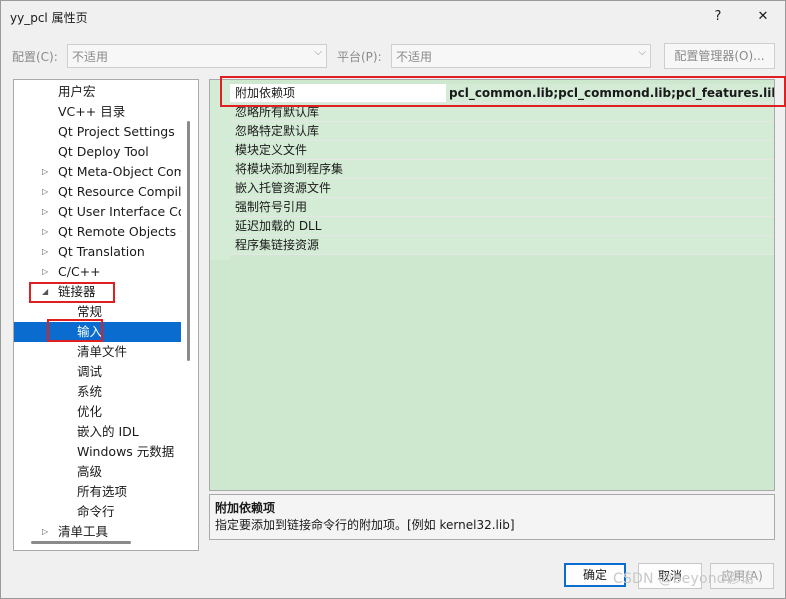  Describe the element at coordinates (521, 56) in the screenshot. I see `platform-select: 不适用 ⌵` at that location.